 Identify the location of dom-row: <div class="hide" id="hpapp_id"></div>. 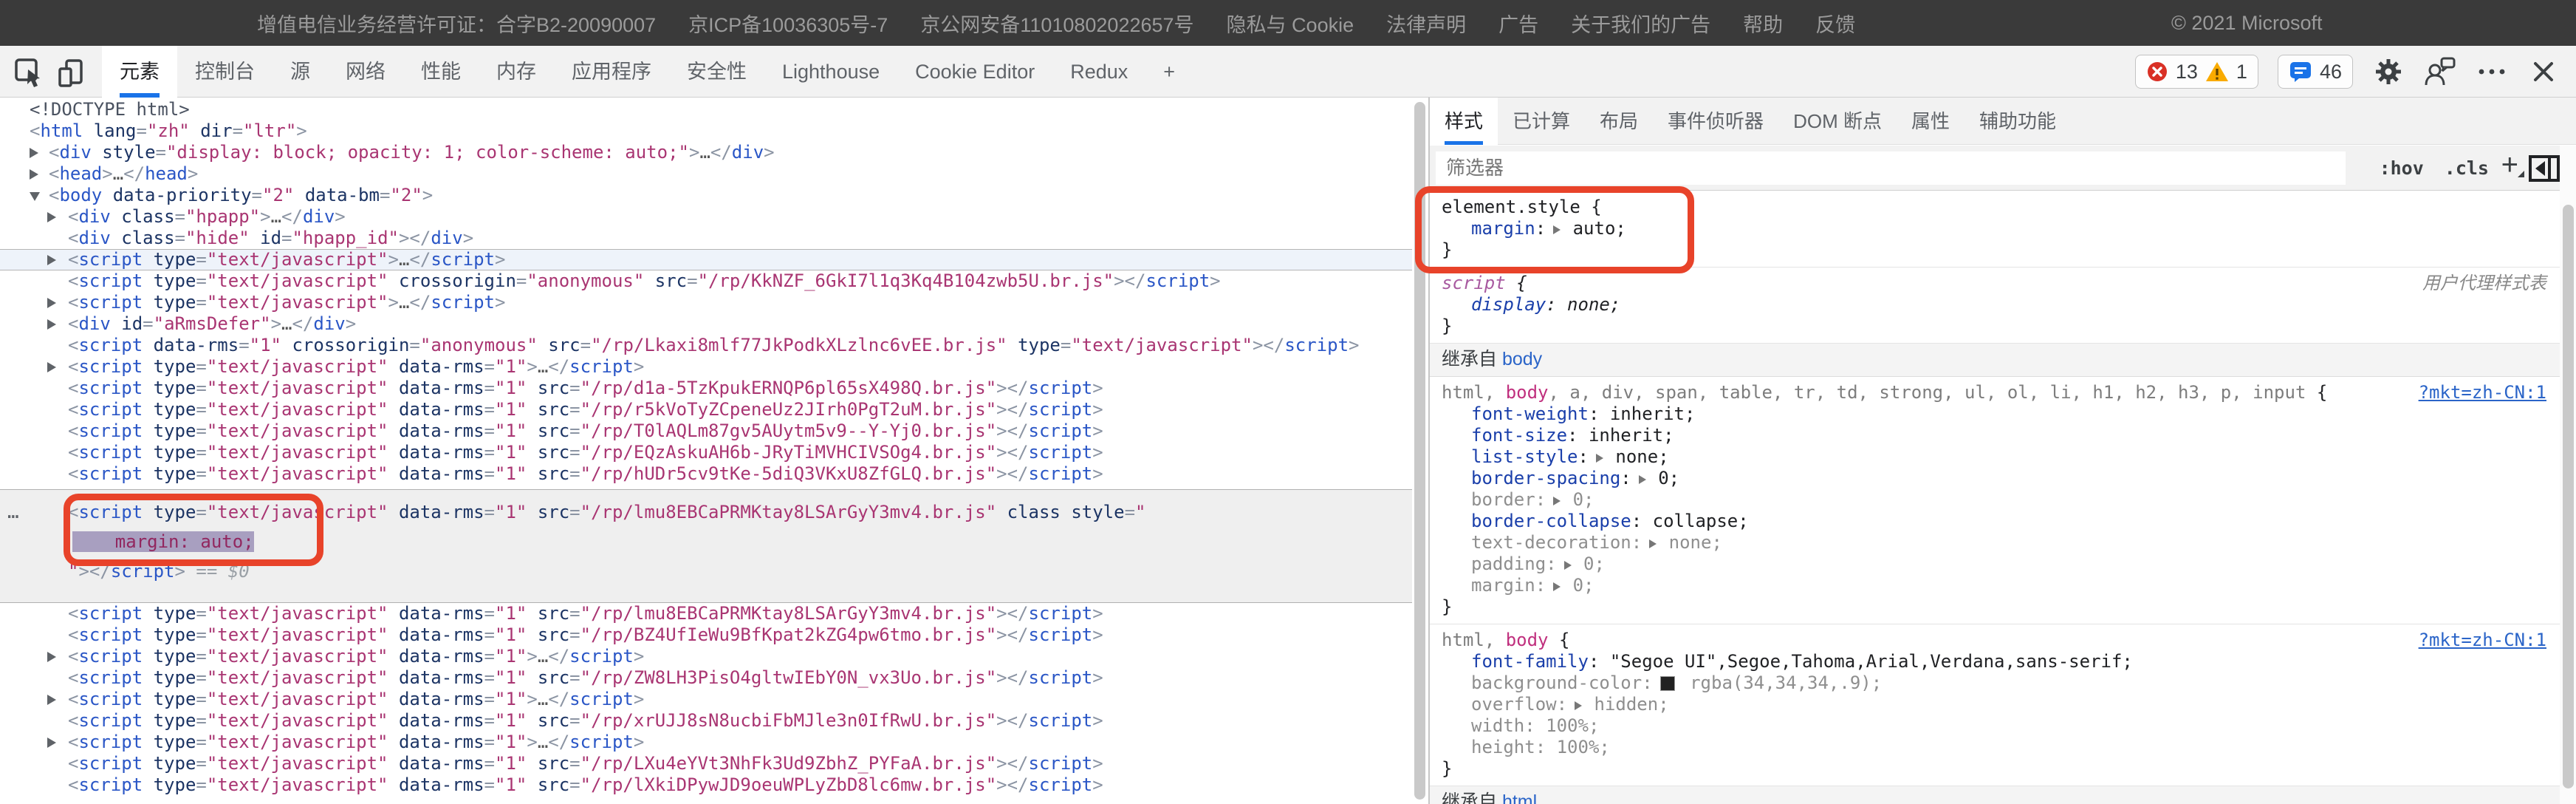
(706, 239).